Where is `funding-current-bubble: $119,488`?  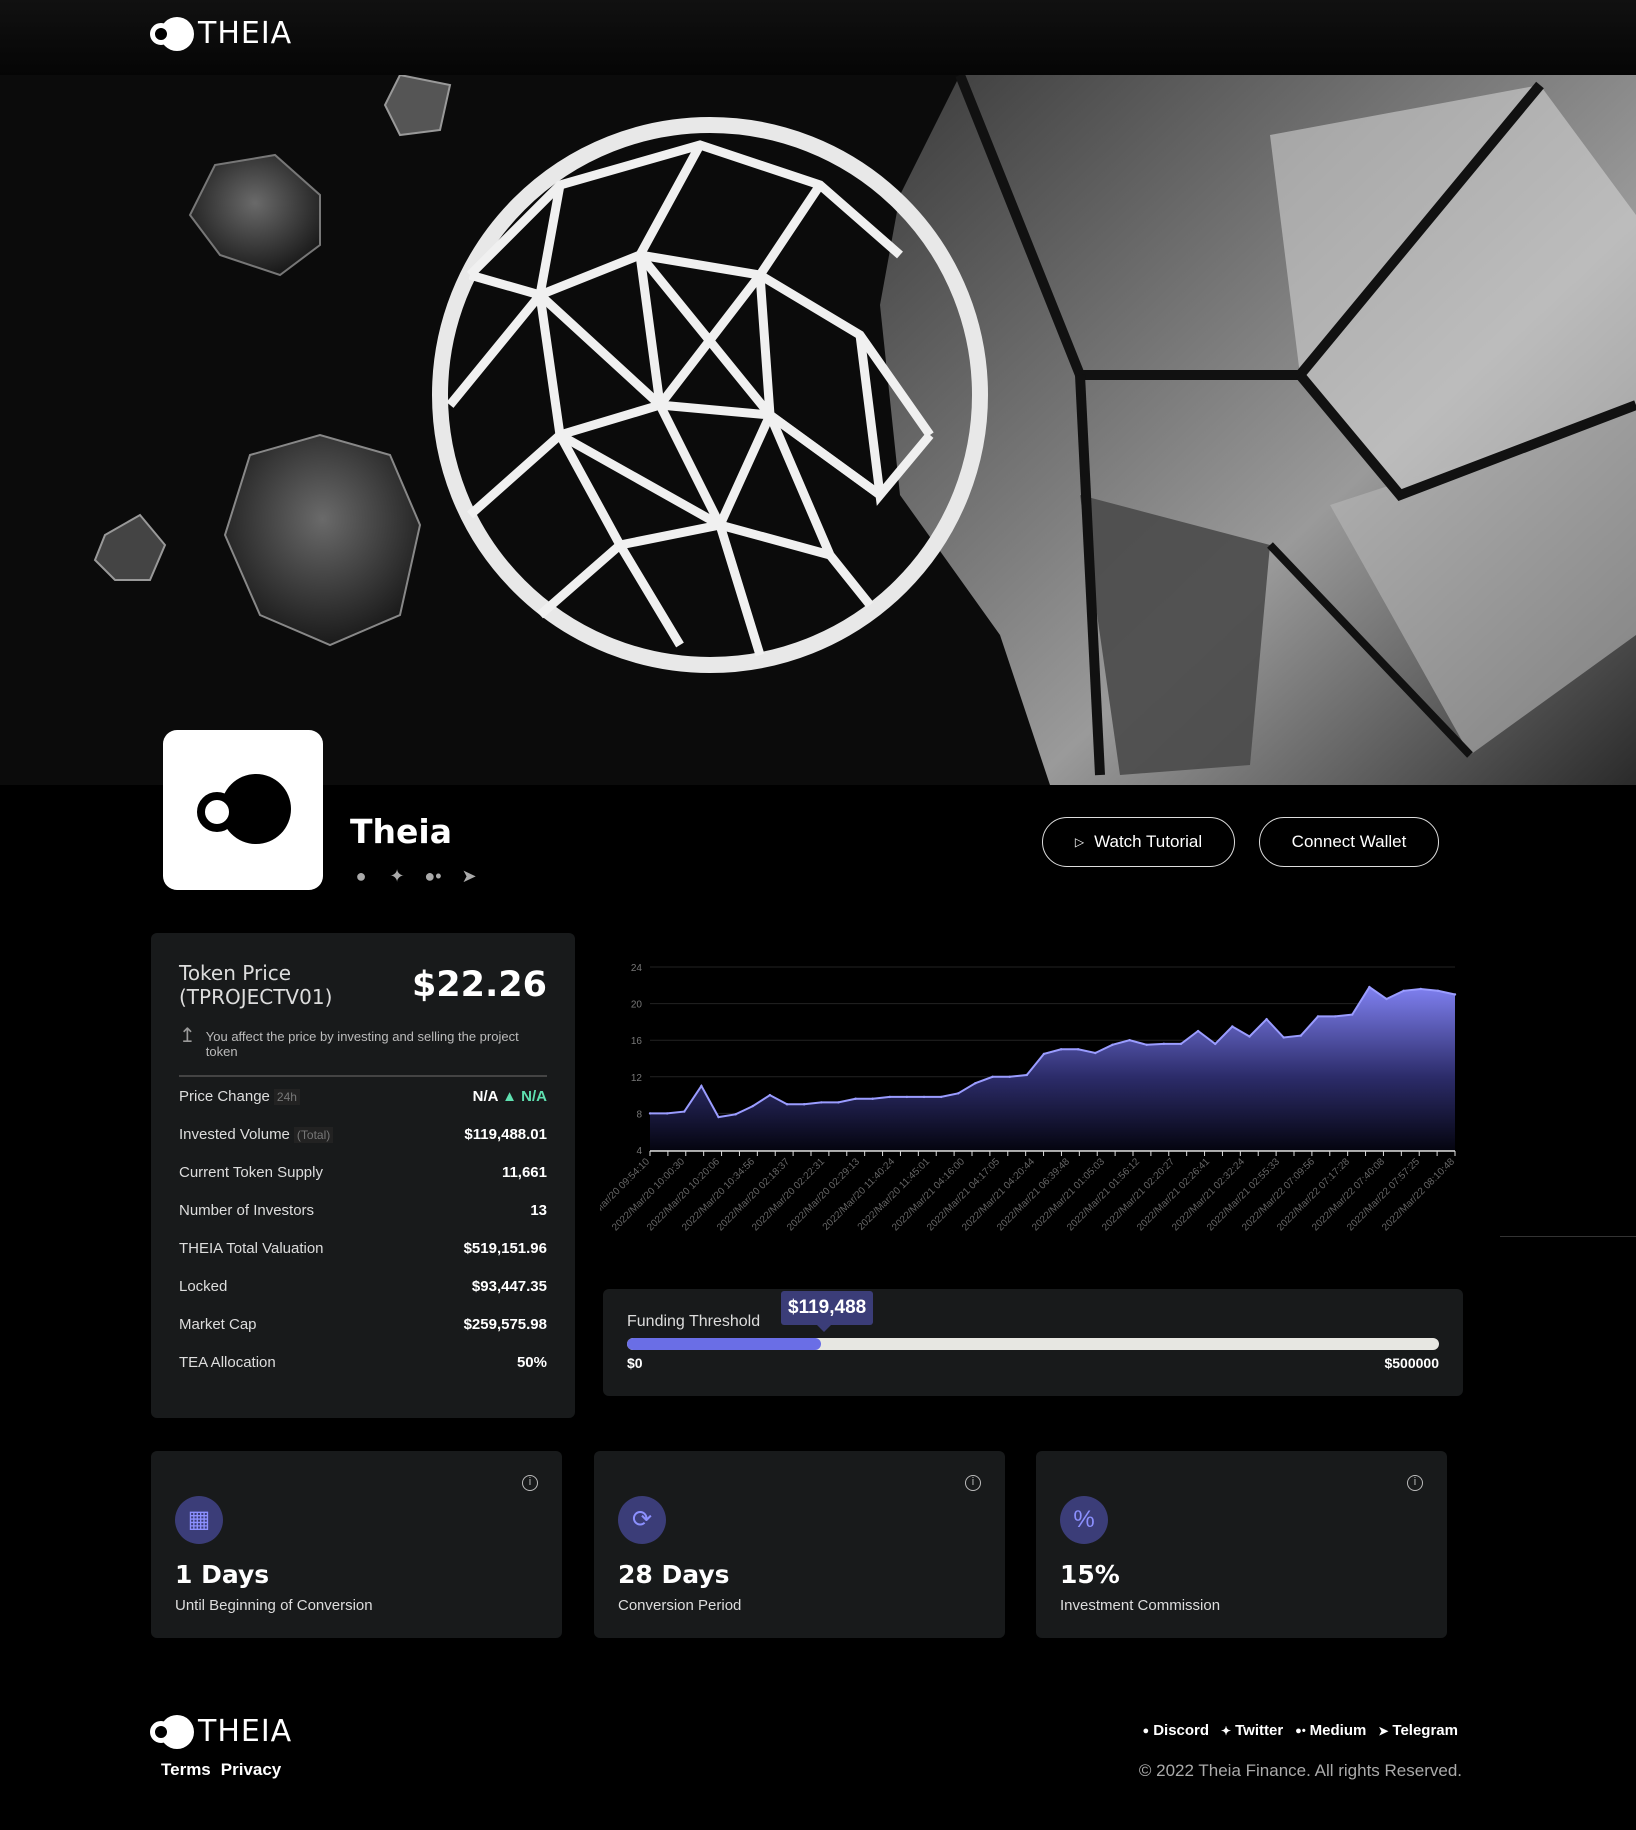
funding-current-bubble: $119,488 is located at coordinates (827, 1311).